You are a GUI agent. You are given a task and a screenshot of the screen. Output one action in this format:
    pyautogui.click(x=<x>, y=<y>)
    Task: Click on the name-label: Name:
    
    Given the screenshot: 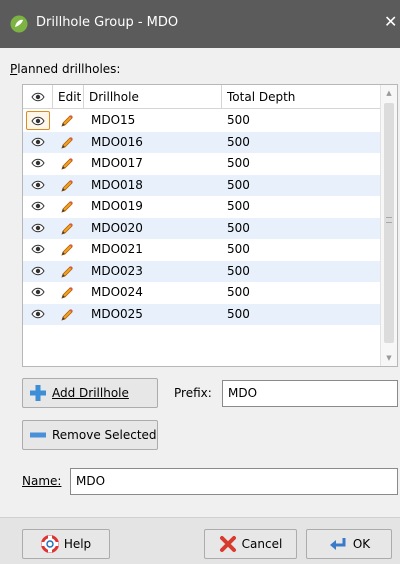 What is the action you would take?
    pyautogui.click(x=42, y=481)
    